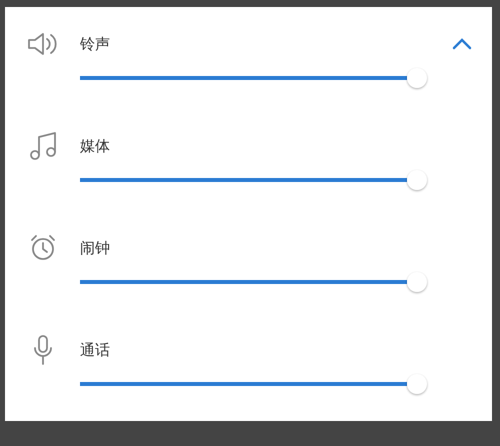  What do you see at coordinates (95, 44) in the screenshot?
I see `stream-label: 铃声` at bounding box center [95, 44].